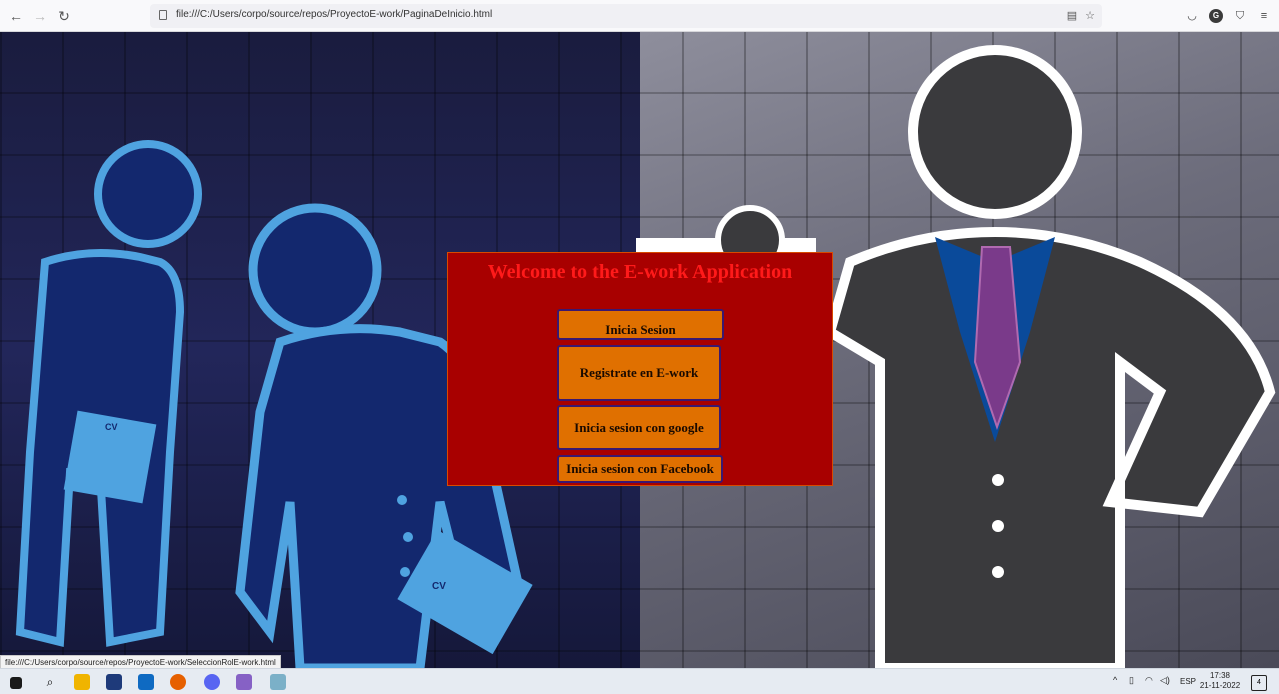 The image size is (1279, 694). What do you see at coordinates (114, 682) in the screenshot?
I see `store-icon` at bounding box center [114, 682].